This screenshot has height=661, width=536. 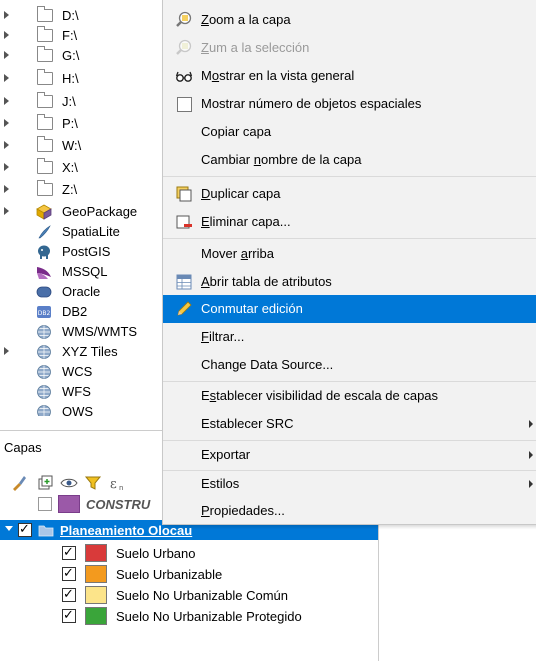 What do you see at coordinates (69, 483) in the screenshot?
I see `eye-icon` at bounding box center [69, 483].